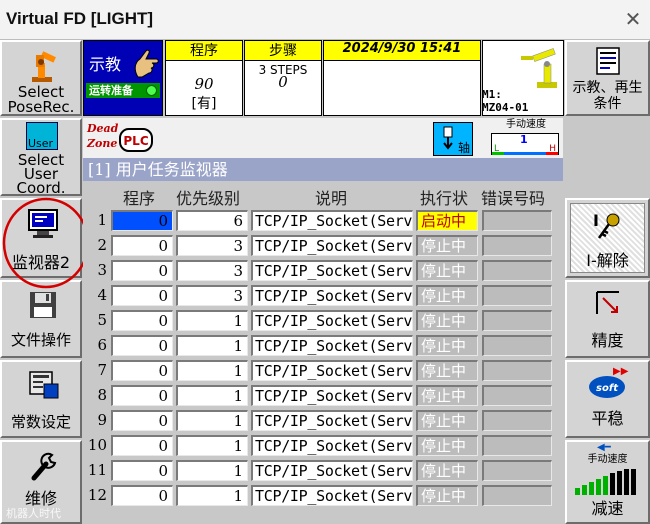 The width and height of the screenshot is (650, 524). Describe the element at coordinates (212, 220) in the screenshot. I see `priority-field: 6` at that location.